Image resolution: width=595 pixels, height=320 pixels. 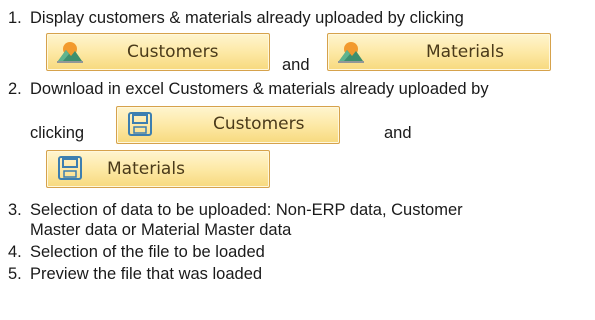 I want to click on display-customers-label: Customers, so click(x=173, y=52).